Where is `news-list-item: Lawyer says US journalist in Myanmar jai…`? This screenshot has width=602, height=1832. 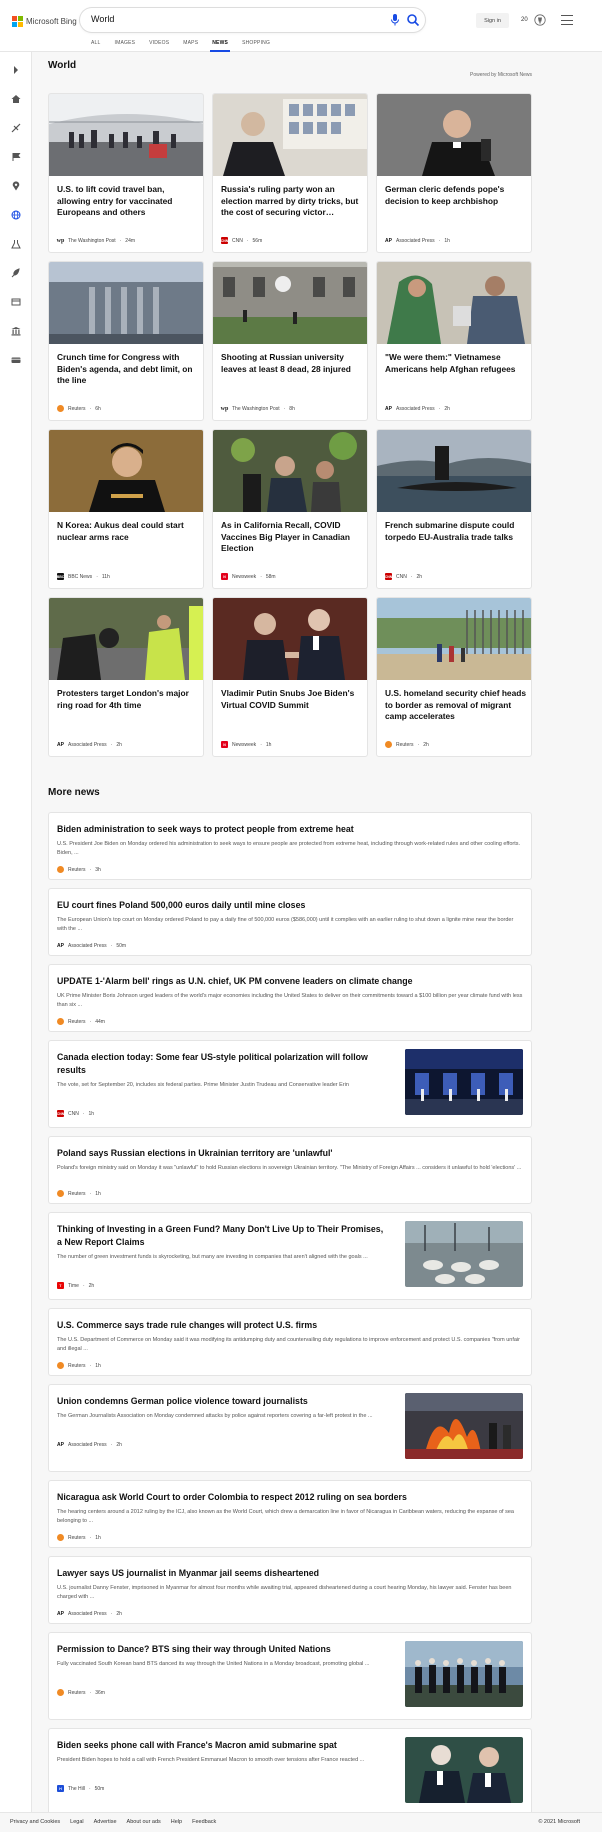 news-list-item: Lawyer says US journalist in Myanmar jai… is located at coordinates (290, 1590).